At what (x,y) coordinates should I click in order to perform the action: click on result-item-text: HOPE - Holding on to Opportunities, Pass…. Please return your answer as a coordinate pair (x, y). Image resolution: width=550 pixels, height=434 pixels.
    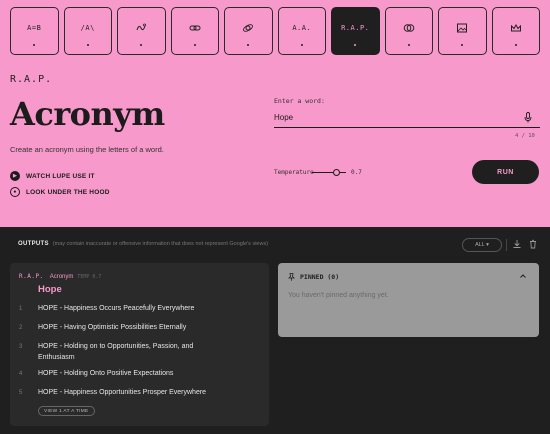
    Looking at the image, I should click on (116, 352).